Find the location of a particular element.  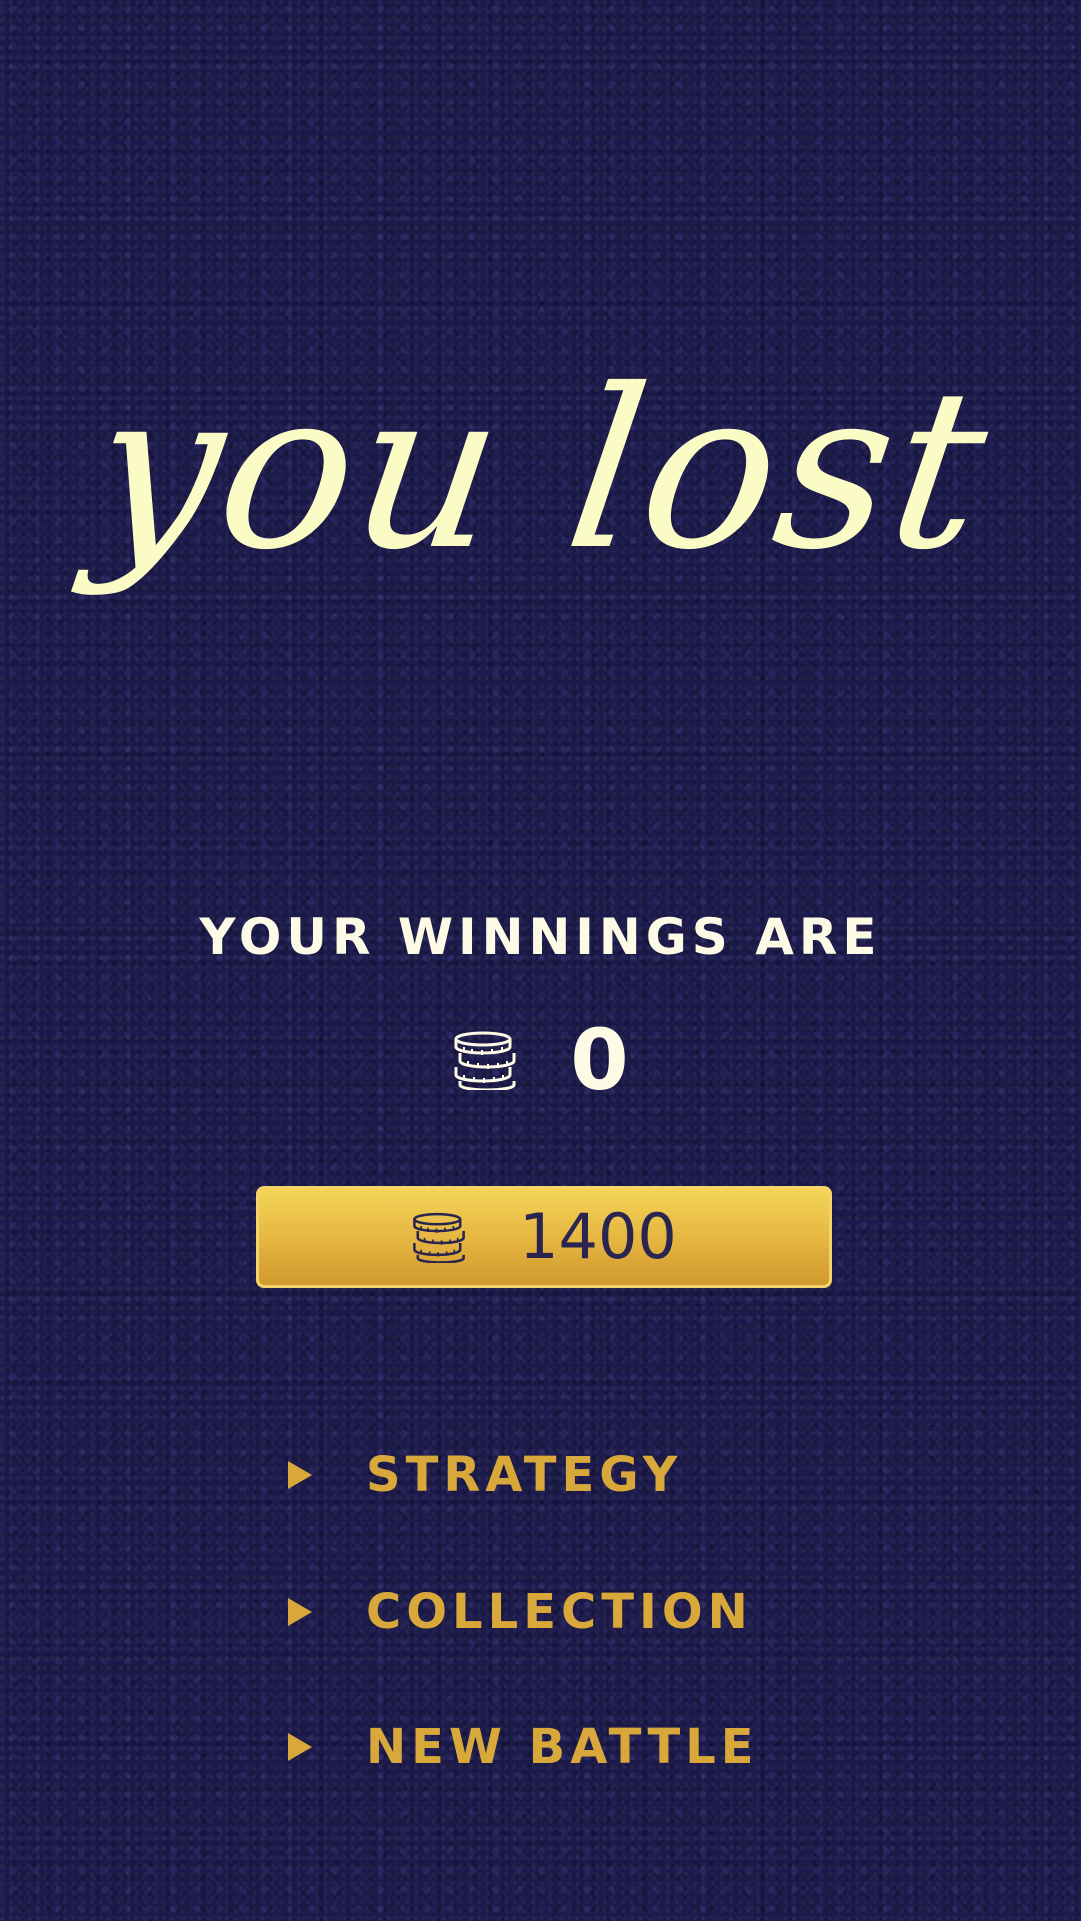

coin-balance-value: 1400 is located at coordinates (598, 1236).